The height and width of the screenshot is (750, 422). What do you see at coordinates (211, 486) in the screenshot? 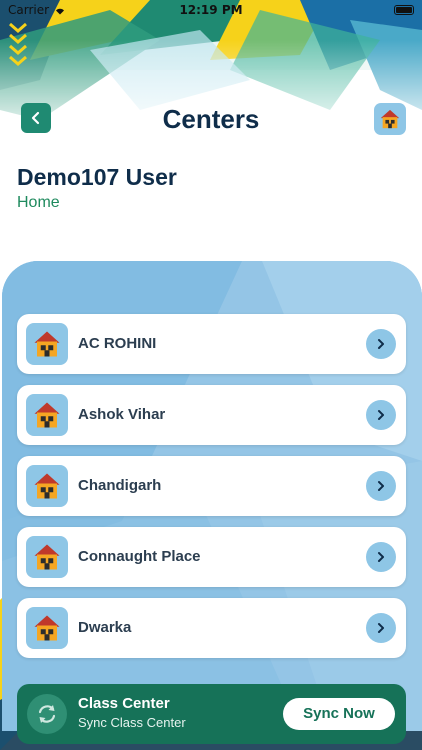
I see `list-item: Chandigarh` at bounding box center [211, 486].